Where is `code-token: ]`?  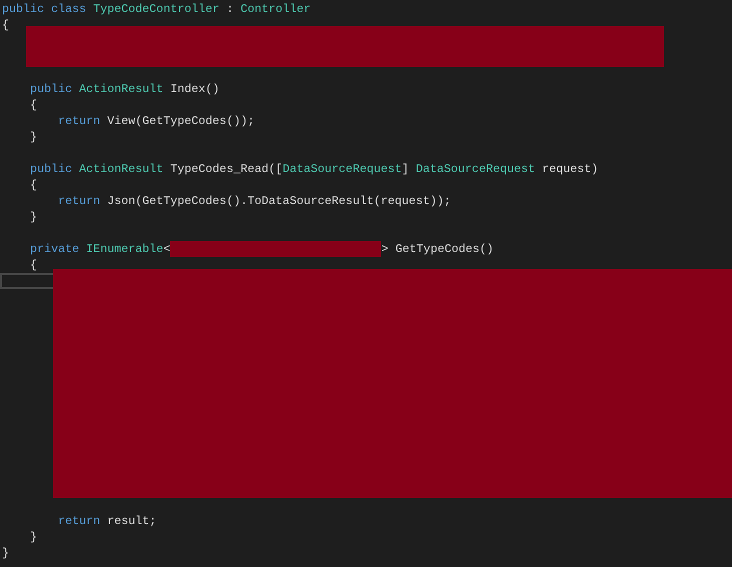
code-token: ] is located at coordinates (406, 169).